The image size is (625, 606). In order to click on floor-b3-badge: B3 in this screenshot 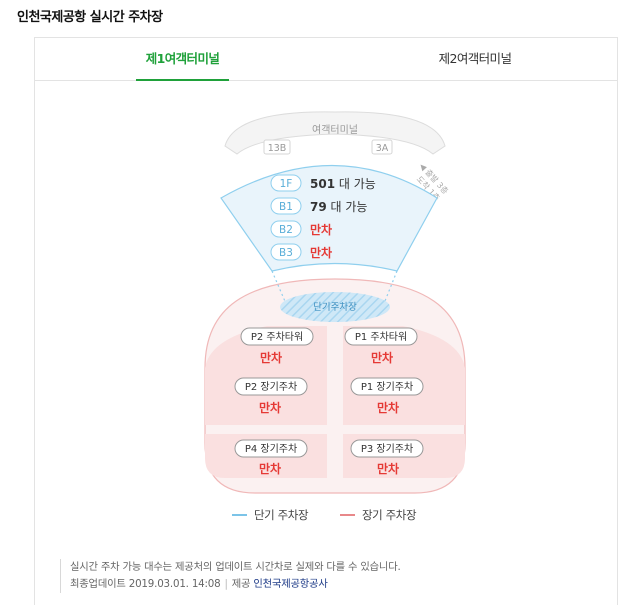, I will do `click(286, 253)`.